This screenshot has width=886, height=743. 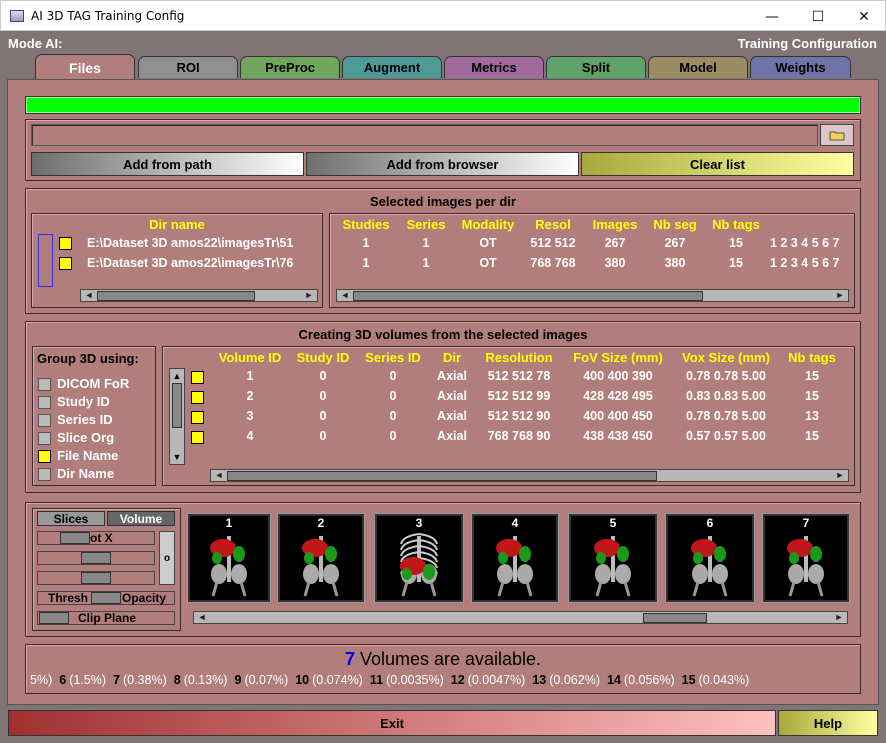 What do you see at coordinates (818, 16) in the screenshot?
I see `maximize-button: ☐` at bounding box center [818, 16].